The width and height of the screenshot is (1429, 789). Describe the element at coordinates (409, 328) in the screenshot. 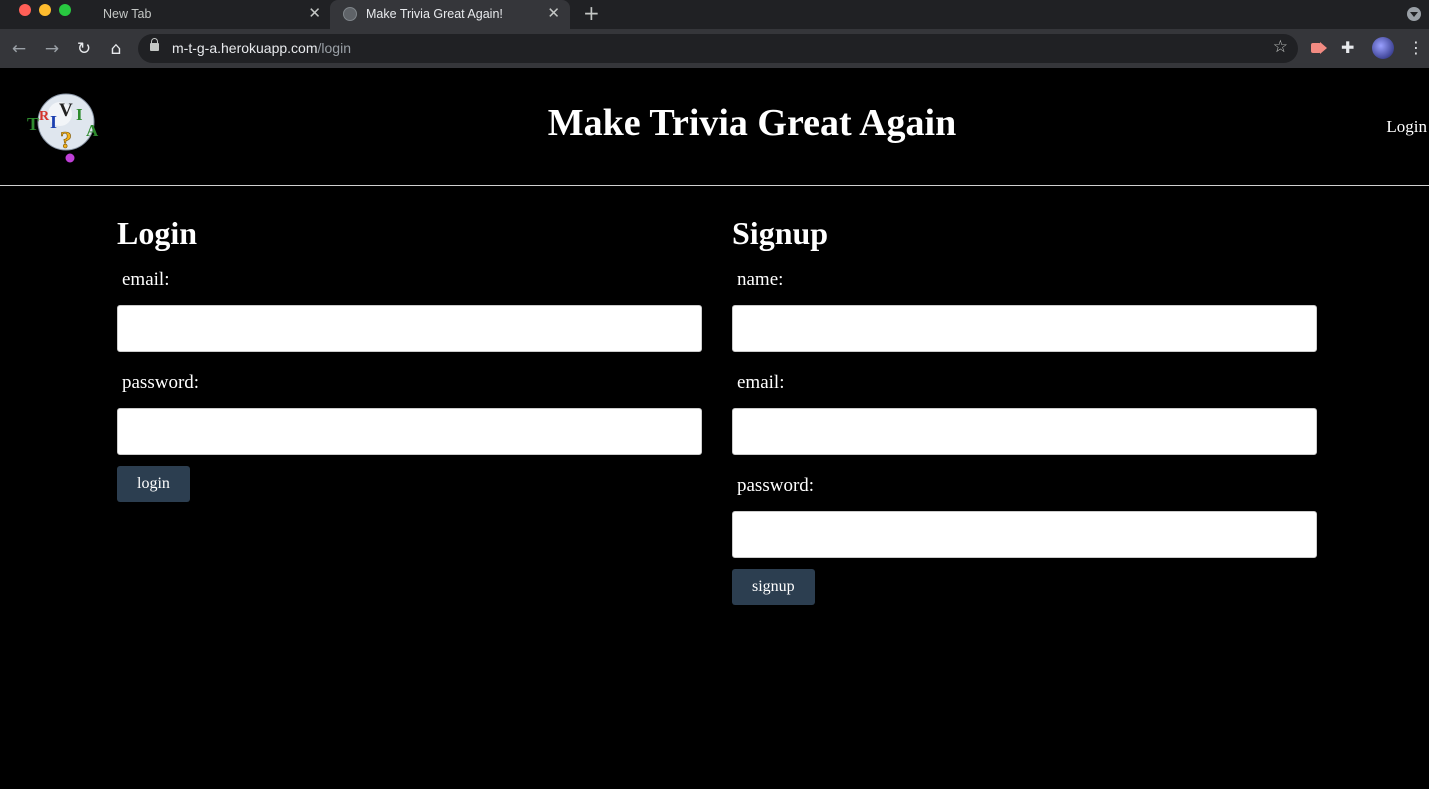

I see `login-email-field` at that location.